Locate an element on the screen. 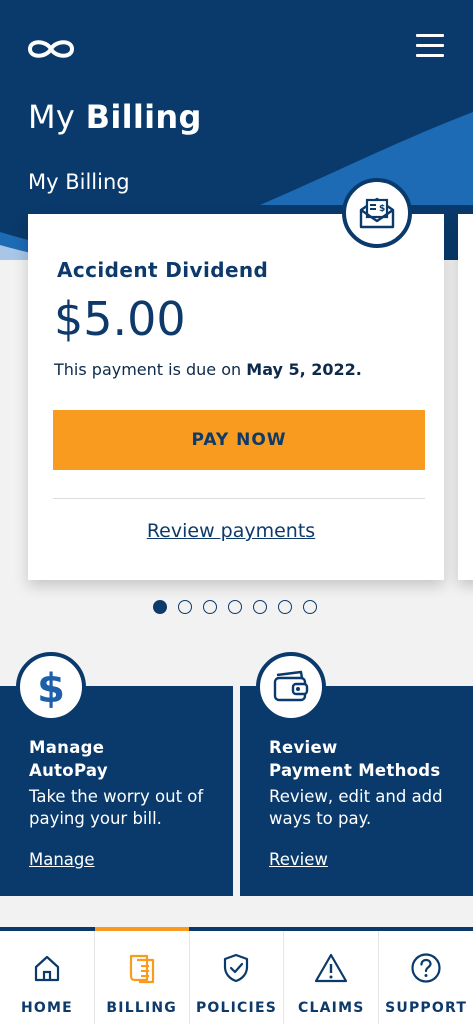 This screenshot has width=473, height=1024. payment-methods-title-line1: Review is located at coordinates (303, 747).